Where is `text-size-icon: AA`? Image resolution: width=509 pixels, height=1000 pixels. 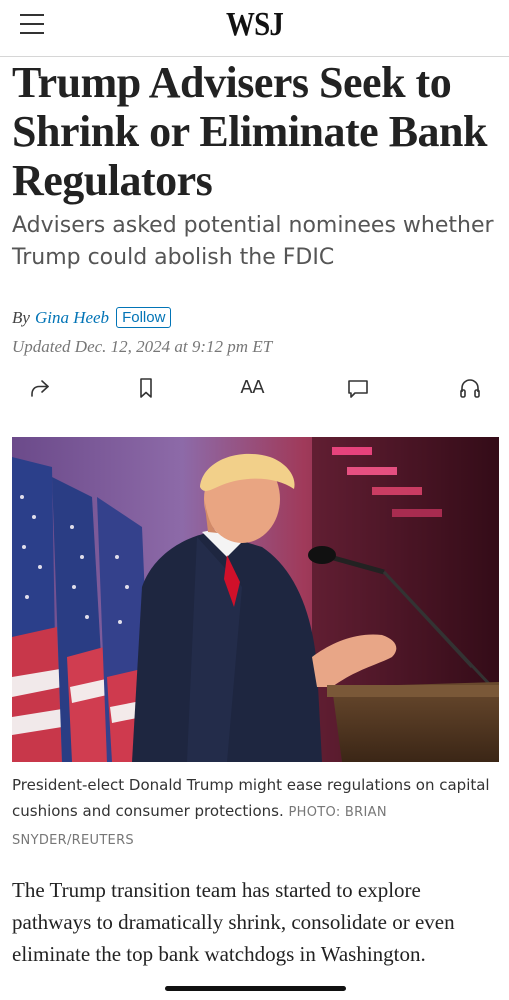 text-size-icon: AA is located at coordinates (252, 388).